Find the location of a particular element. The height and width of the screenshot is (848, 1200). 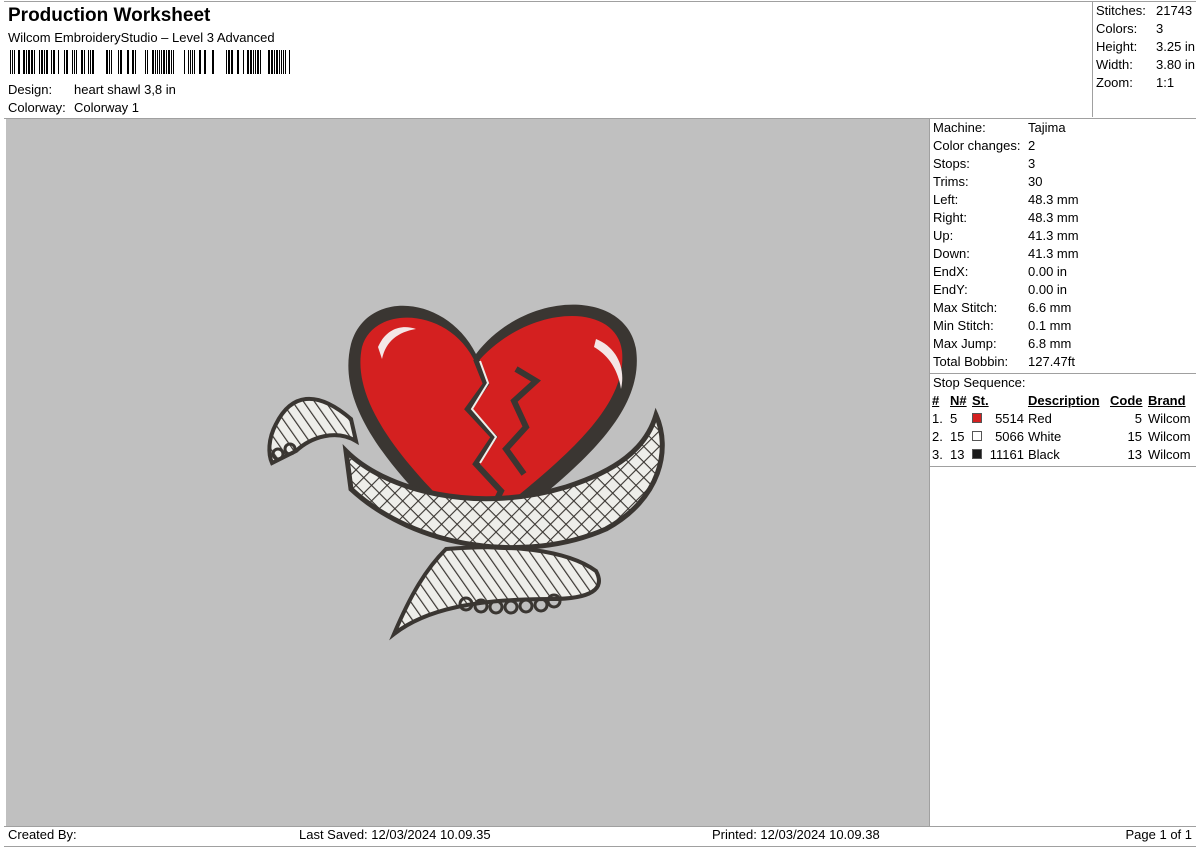

summary-row: Zoom: 1:1 is located at coordinates (1145, 83).